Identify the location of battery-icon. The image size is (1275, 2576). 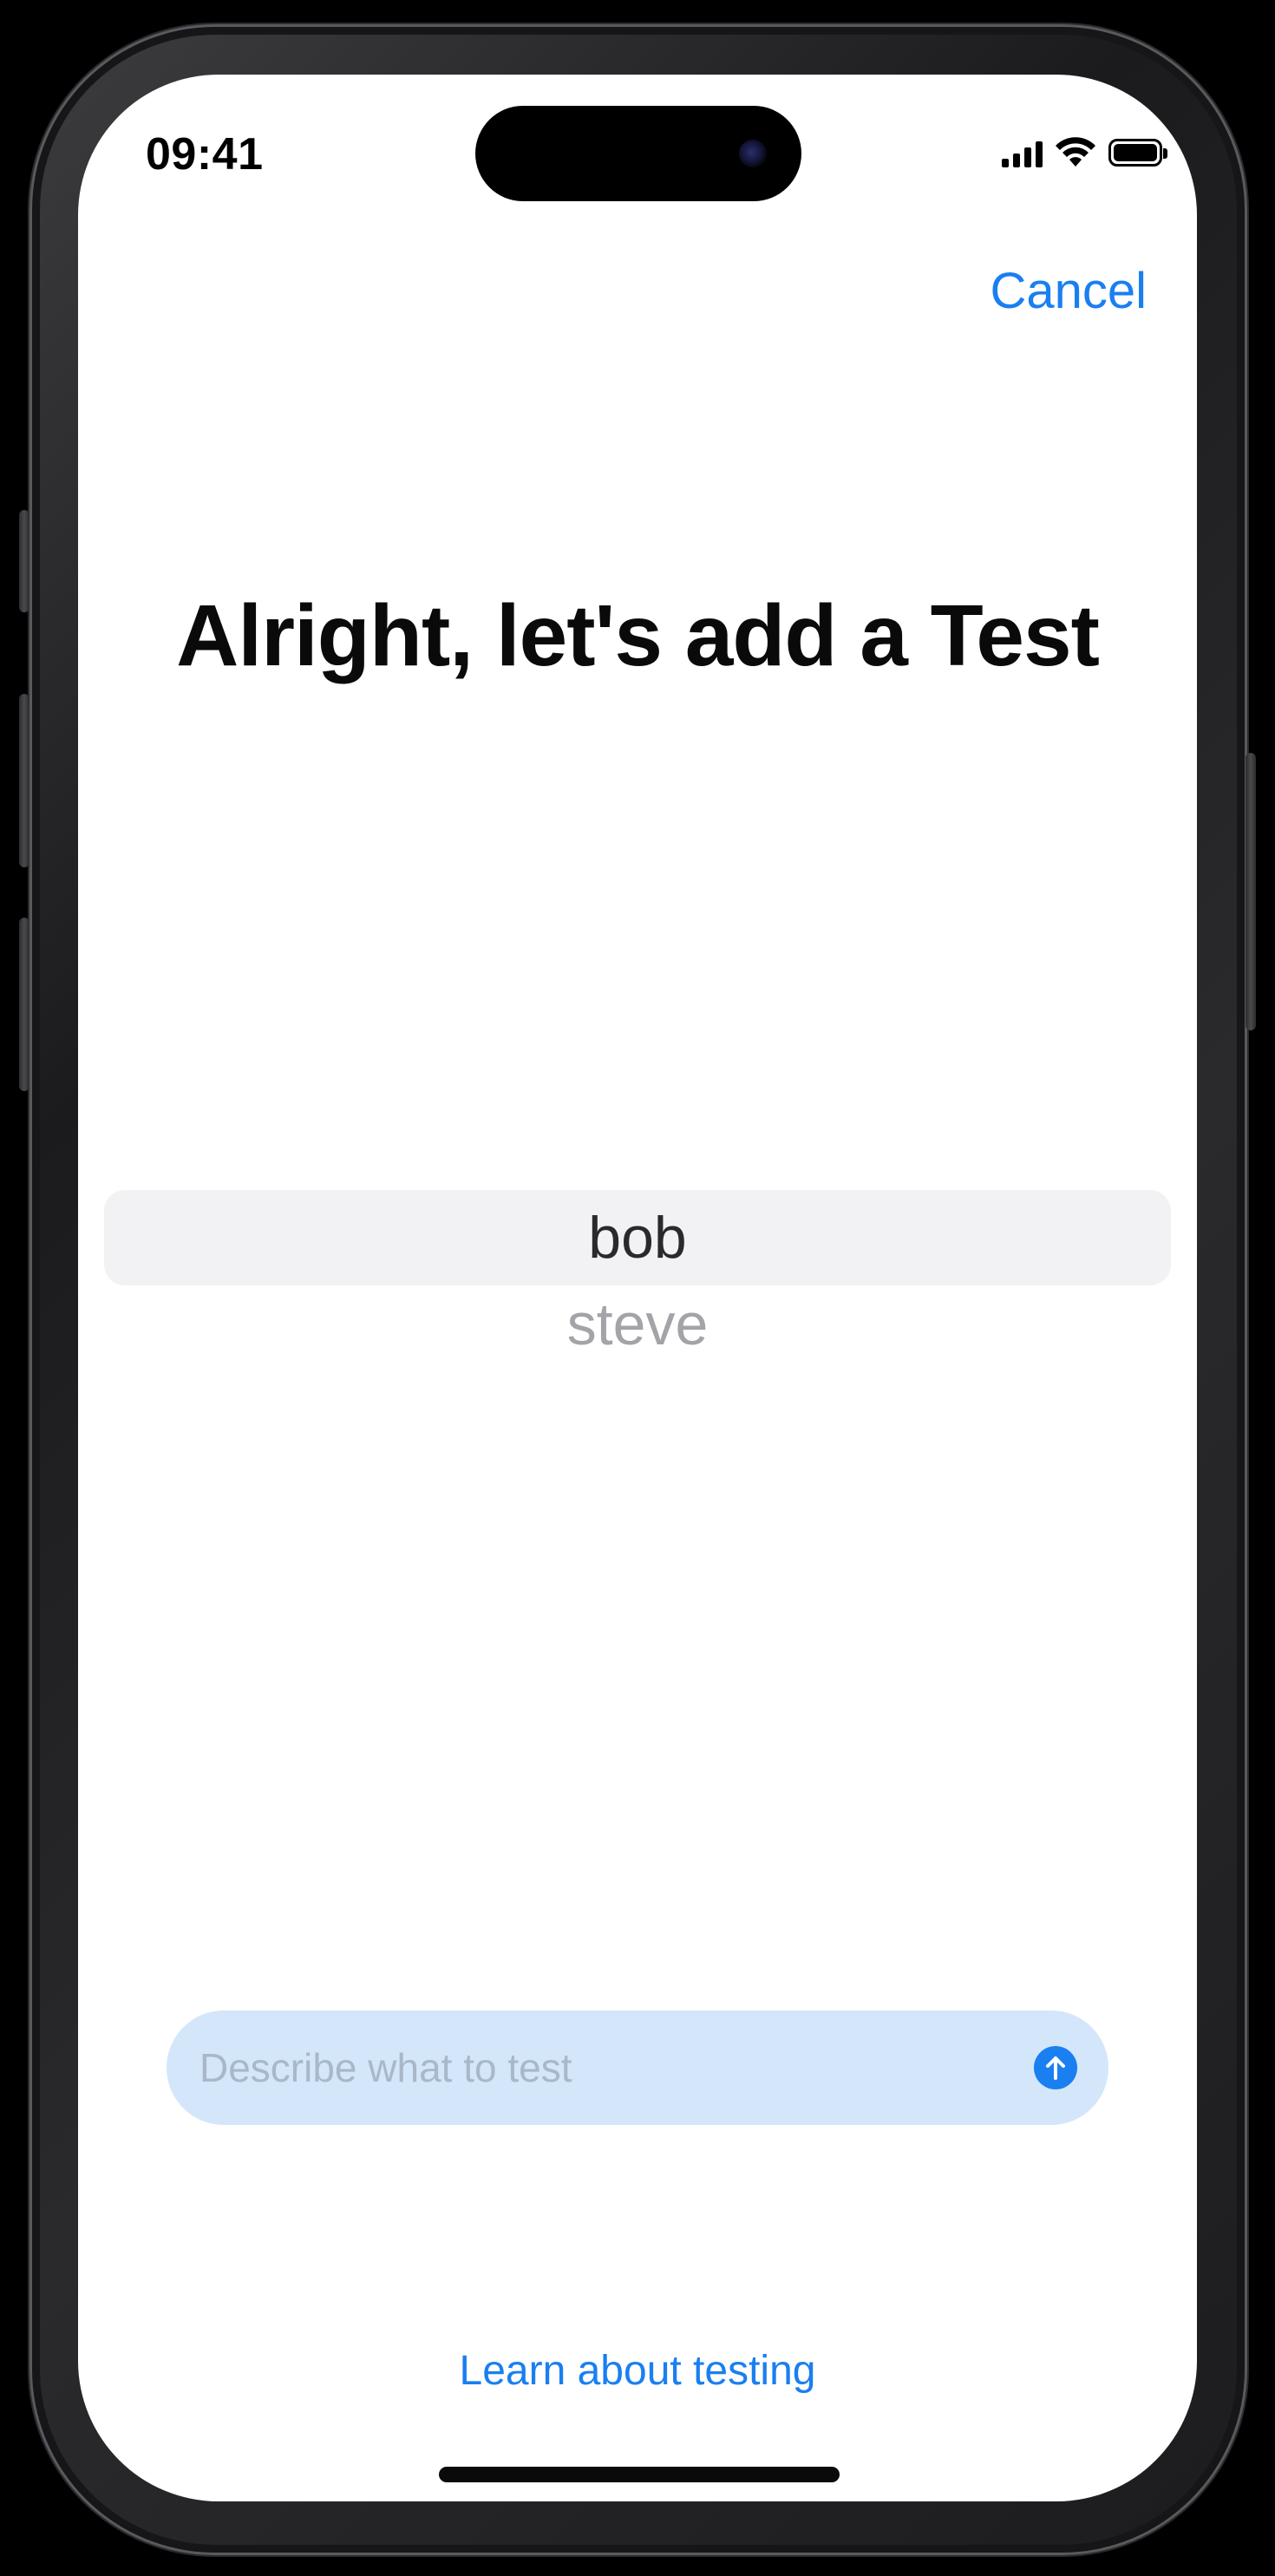
(1137, 153).